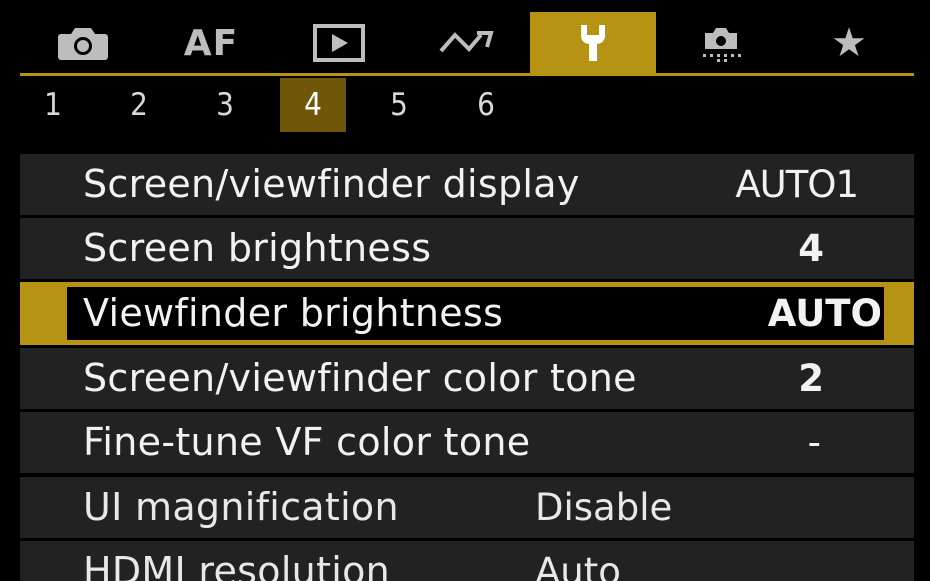  I want to click on page-2: 2, so click(139, 105).